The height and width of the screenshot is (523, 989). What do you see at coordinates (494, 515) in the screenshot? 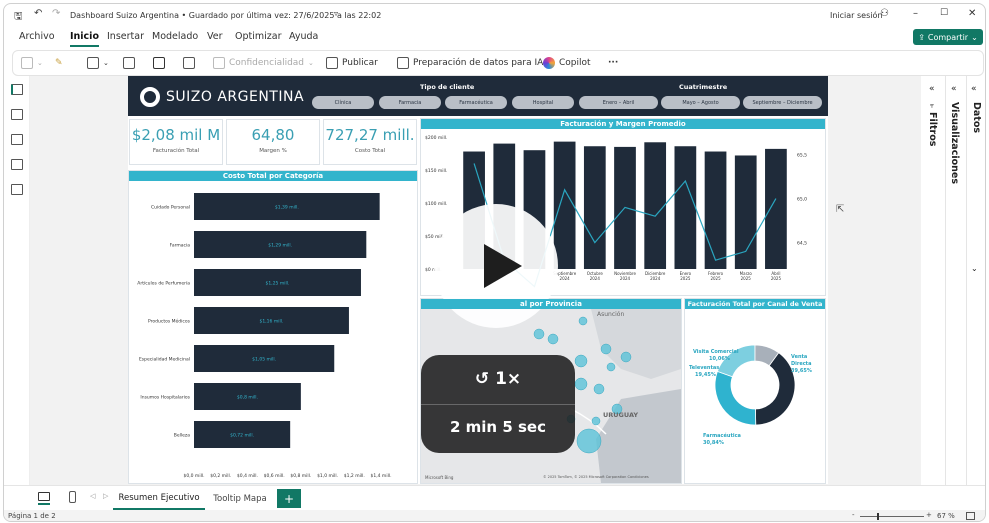
I see `status-bar: Página 1 de 2 - + 67 %` at bounding box center [494, 515].